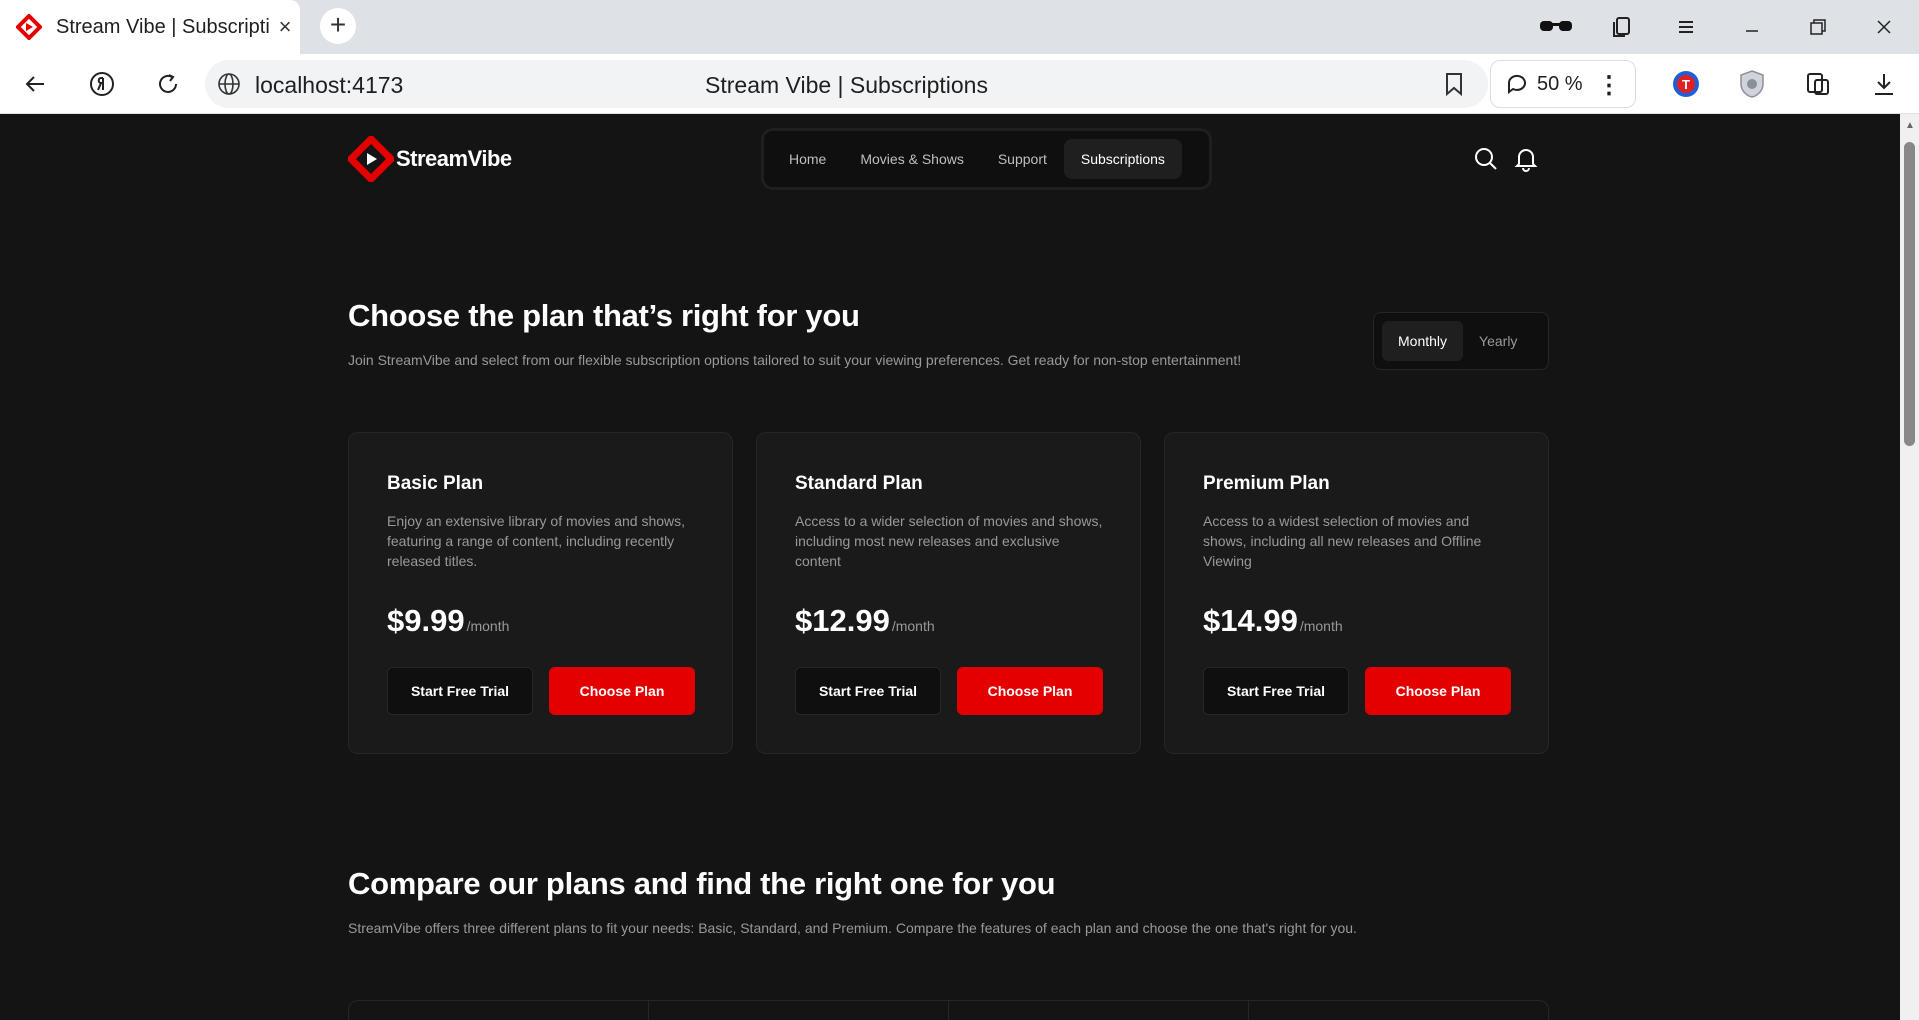 The width and height of the screenshot is (1919, 1020). What do you see at coordinates (36, 84) in the screenshot?
I see `back-icon` at bounding box center [36, 84].